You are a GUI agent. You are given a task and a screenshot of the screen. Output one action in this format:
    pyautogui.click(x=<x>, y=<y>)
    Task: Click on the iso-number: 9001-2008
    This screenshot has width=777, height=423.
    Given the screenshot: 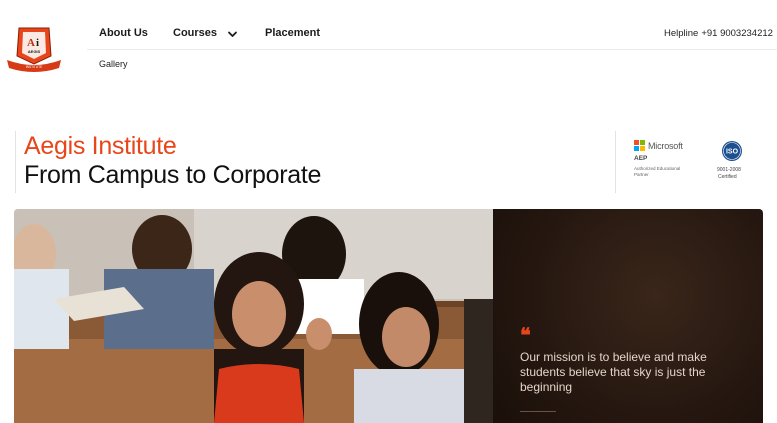 What is the action you would take?
    pyautogui.click(x=729, y=170)
    